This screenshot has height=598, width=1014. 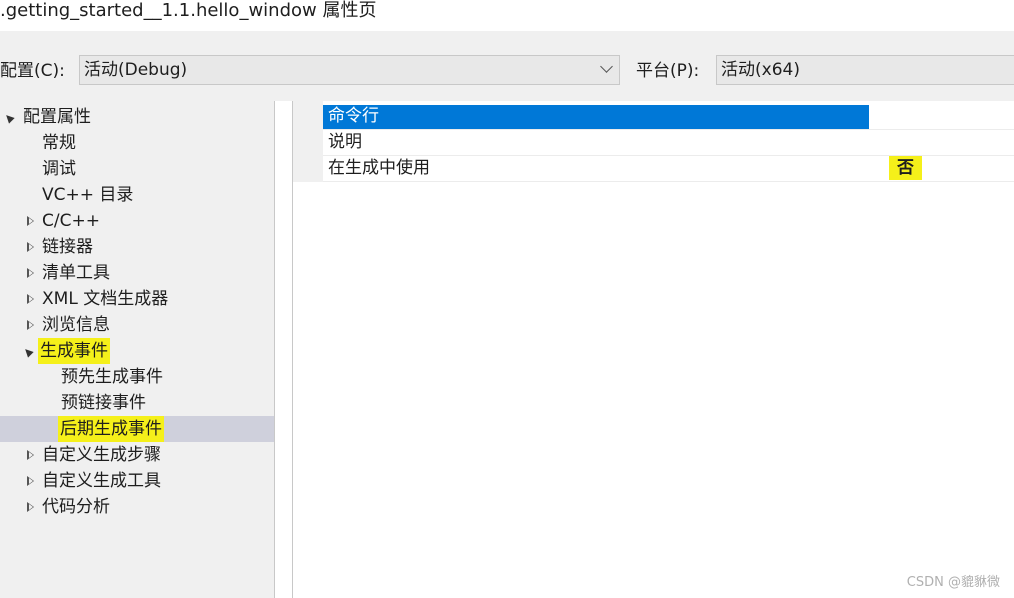 I want to click on configuration-dropdown: 活动(Debug), so click(x=349, y=70).